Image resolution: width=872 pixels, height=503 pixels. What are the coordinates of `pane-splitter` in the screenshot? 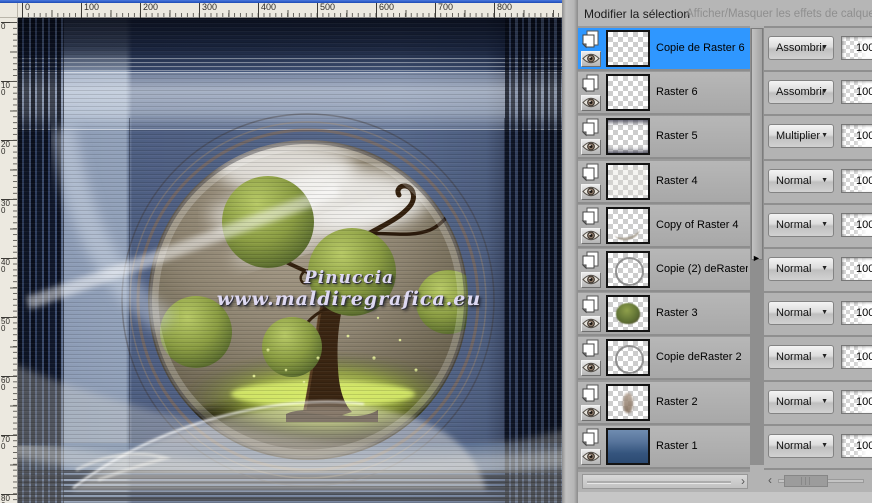 It's located at (570, 251).